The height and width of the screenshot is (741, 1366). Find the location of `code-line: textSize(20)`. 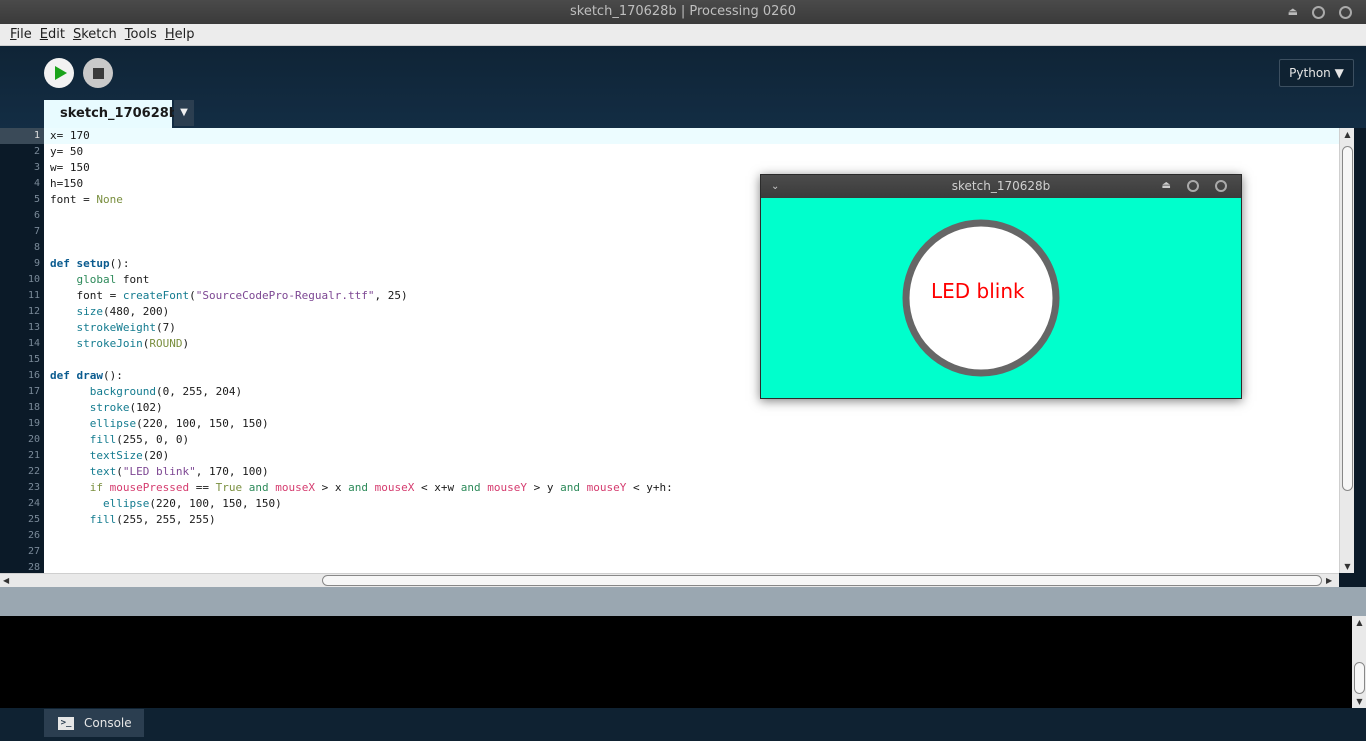

code-line: textSize(20) is located at coordinates (691, 456).